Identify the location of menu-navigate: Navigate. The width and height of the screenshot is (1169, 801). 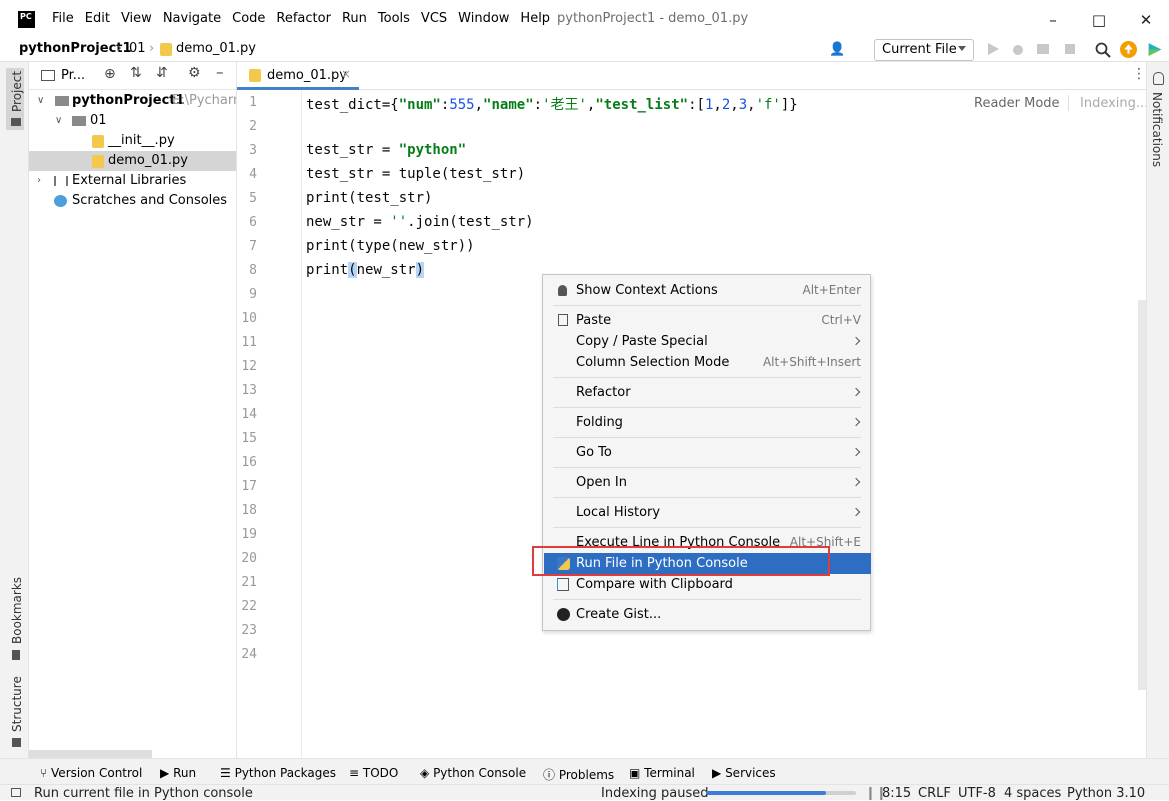
(192, 18).